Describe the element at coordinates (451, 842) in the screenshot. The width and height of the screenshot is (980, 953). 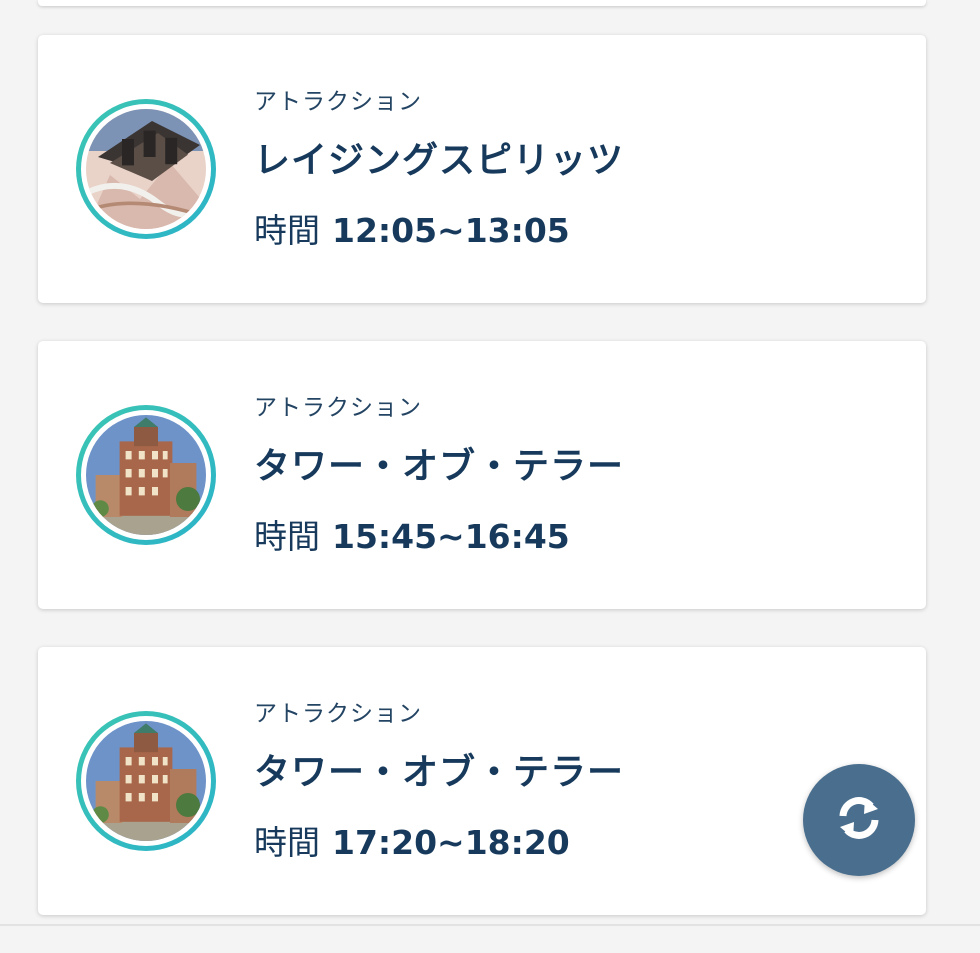
I see `time-value: 17:20~18:20` at that location.